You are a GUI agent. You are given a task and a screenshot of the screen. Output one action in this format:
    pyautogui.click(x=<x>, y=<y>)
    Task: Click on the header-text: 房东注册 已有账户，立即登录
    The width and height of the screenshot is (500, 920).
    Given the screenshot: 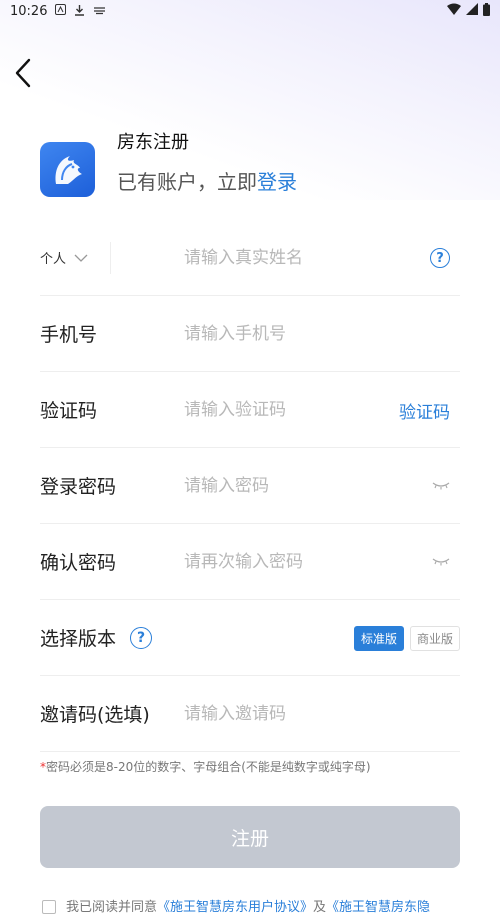 What is the action you would take?
    pyautogui.click(x=207, y=161)
    